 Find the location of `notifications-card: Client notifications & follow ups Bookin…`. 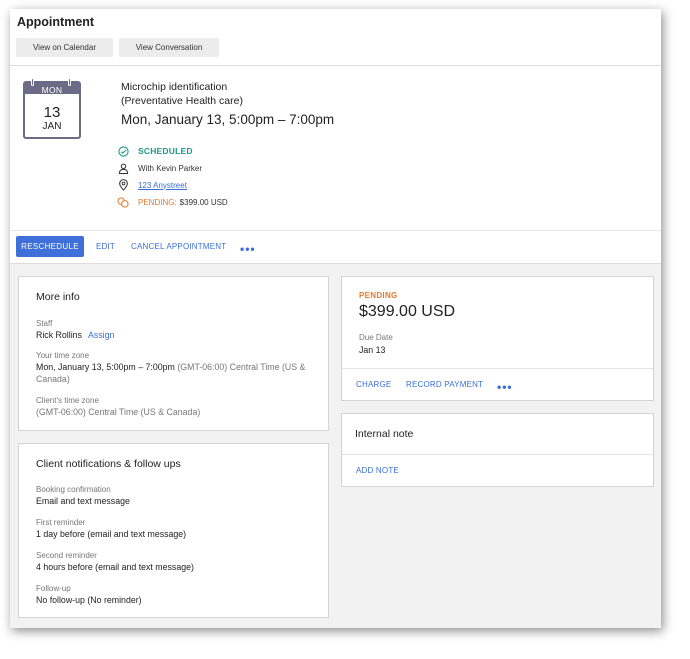

notifications-card: Client notifications & follow ups Bookin… is located at coordinates (173, 530).